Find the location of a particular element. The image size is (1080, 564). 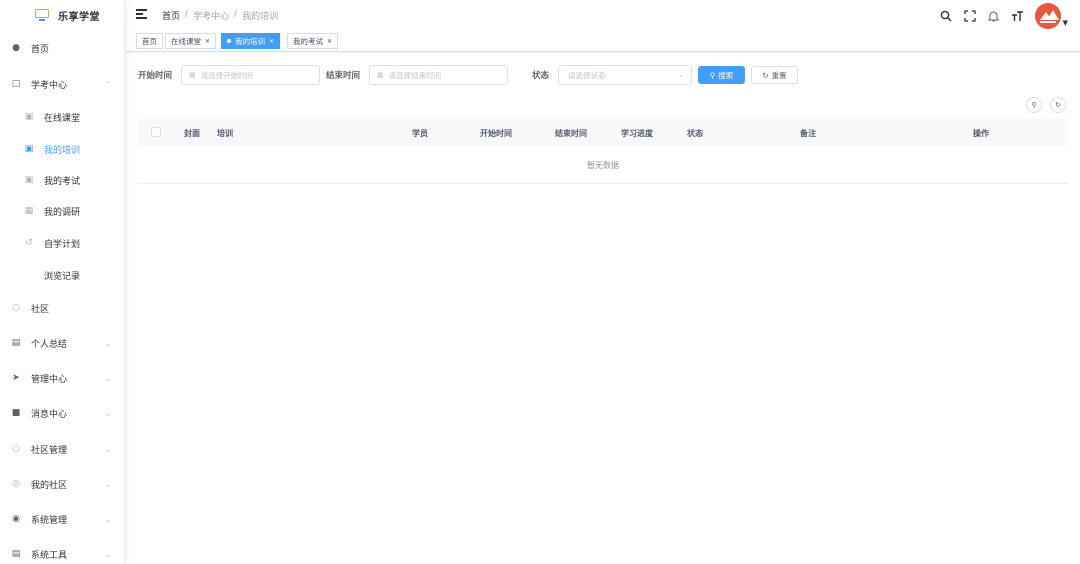

sidebar-item-community-management: ○ 社区管理 ⌄ is located at coordinates (62, 449).